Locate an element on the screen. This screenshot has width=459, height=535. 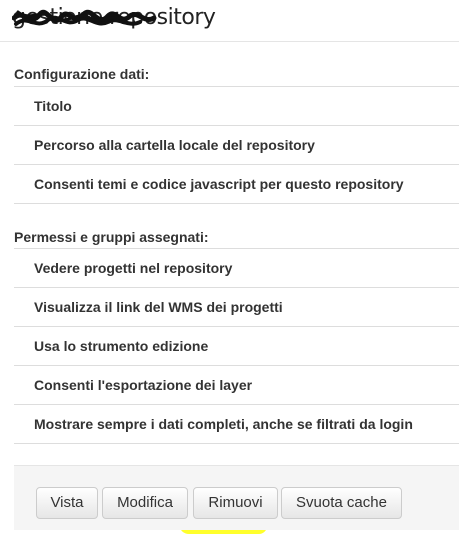
page-header: gestione repository is located at coordinates (229, 21).